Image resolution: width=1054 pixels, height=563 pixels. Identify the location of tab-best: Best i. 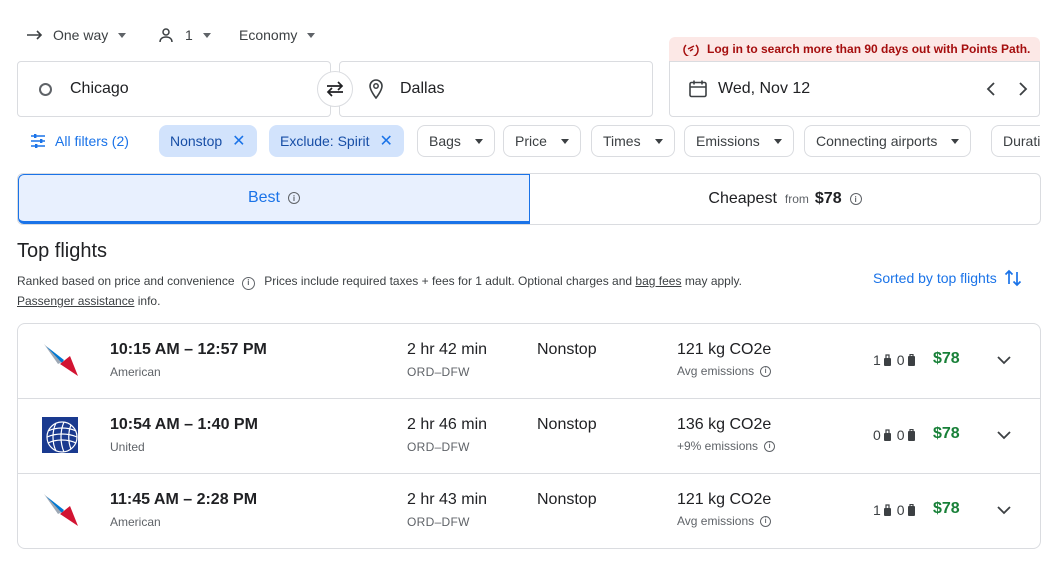
(274, 199).